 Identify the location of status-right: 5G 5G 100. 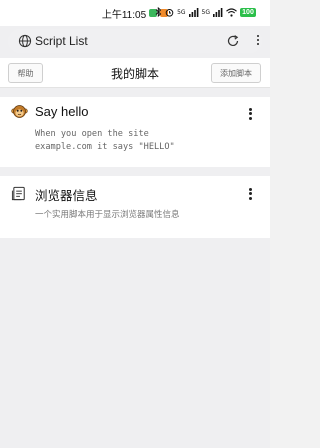
(205, 12).